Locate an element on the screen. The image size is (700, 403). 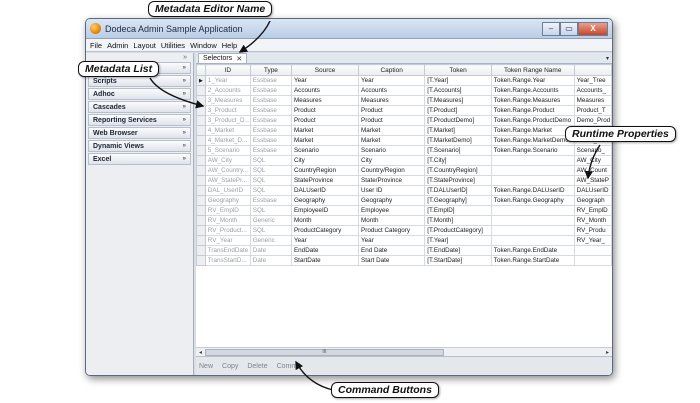
sidebar-item-reporting-services: Reporting Services » is located at coordinates (139, 120).